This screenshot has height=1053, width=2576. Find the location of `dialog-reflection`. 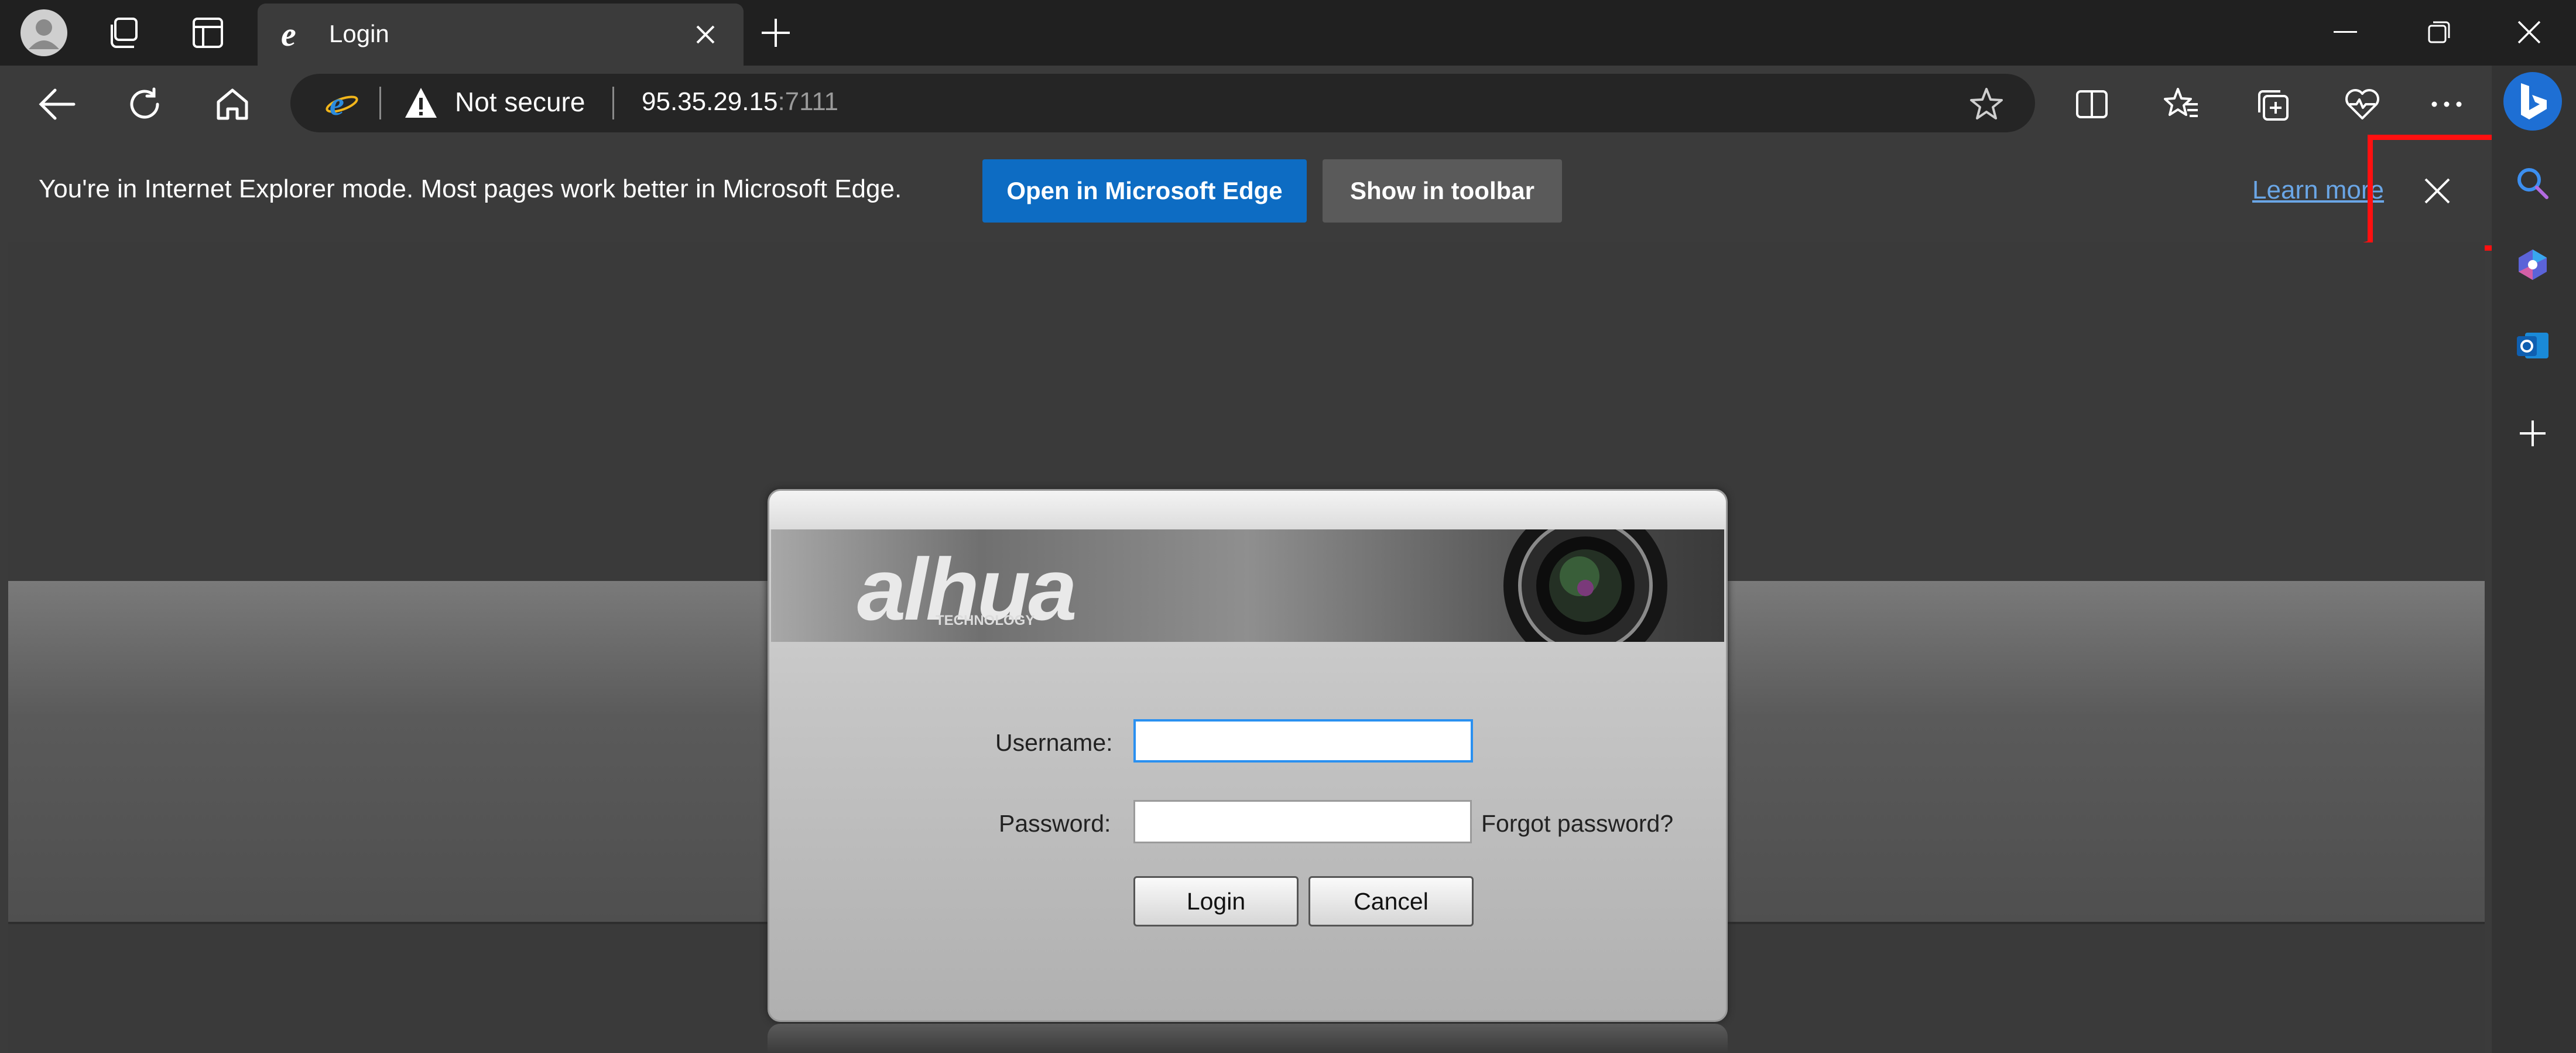

dialog-reflection is located at coordinates (1248, 1038).